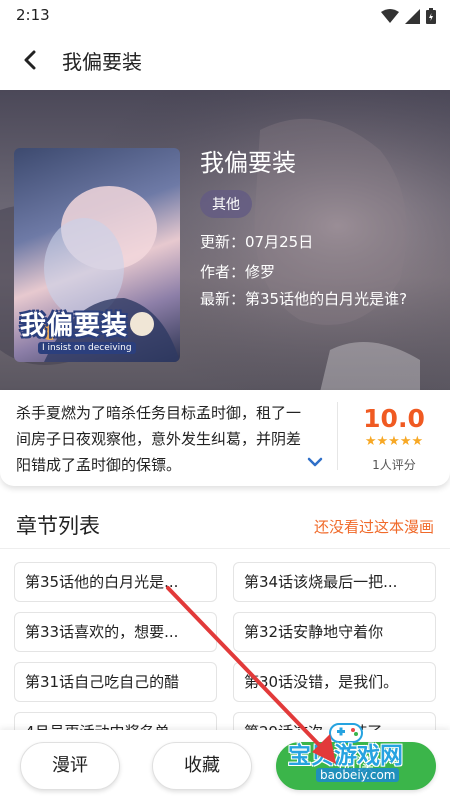 The width and height of the screenshot is (450, 800). Describe the element at coordinates (87, 348) in the screenshot. I see `cover-subtitle: I insist on deceiving` at that location.